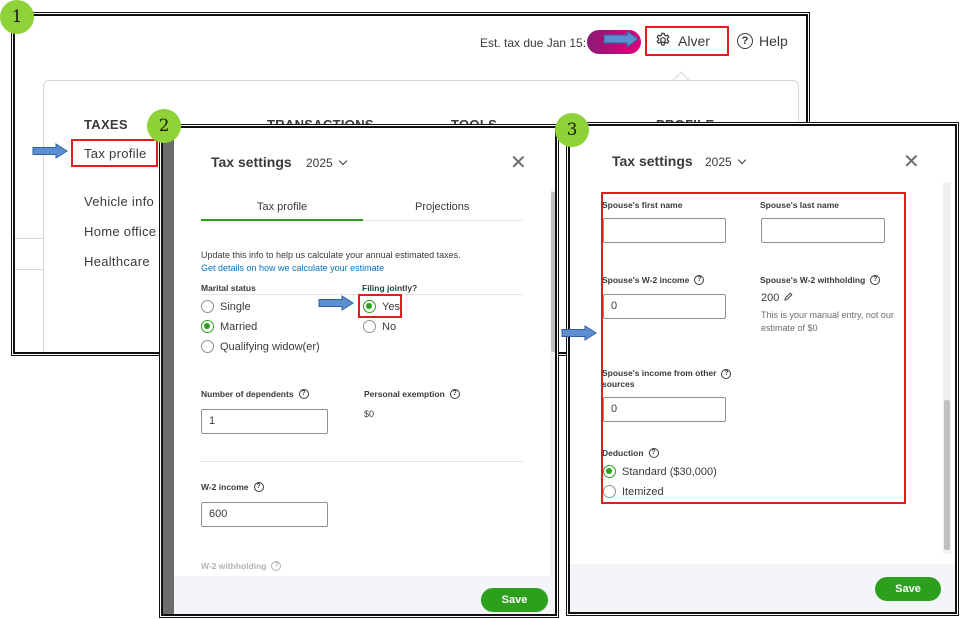 This screenshot has width=960, height=619. Describe the element at coordinates (572, 130) in the screenshot. I see `step-badge-3: 3` at that location.